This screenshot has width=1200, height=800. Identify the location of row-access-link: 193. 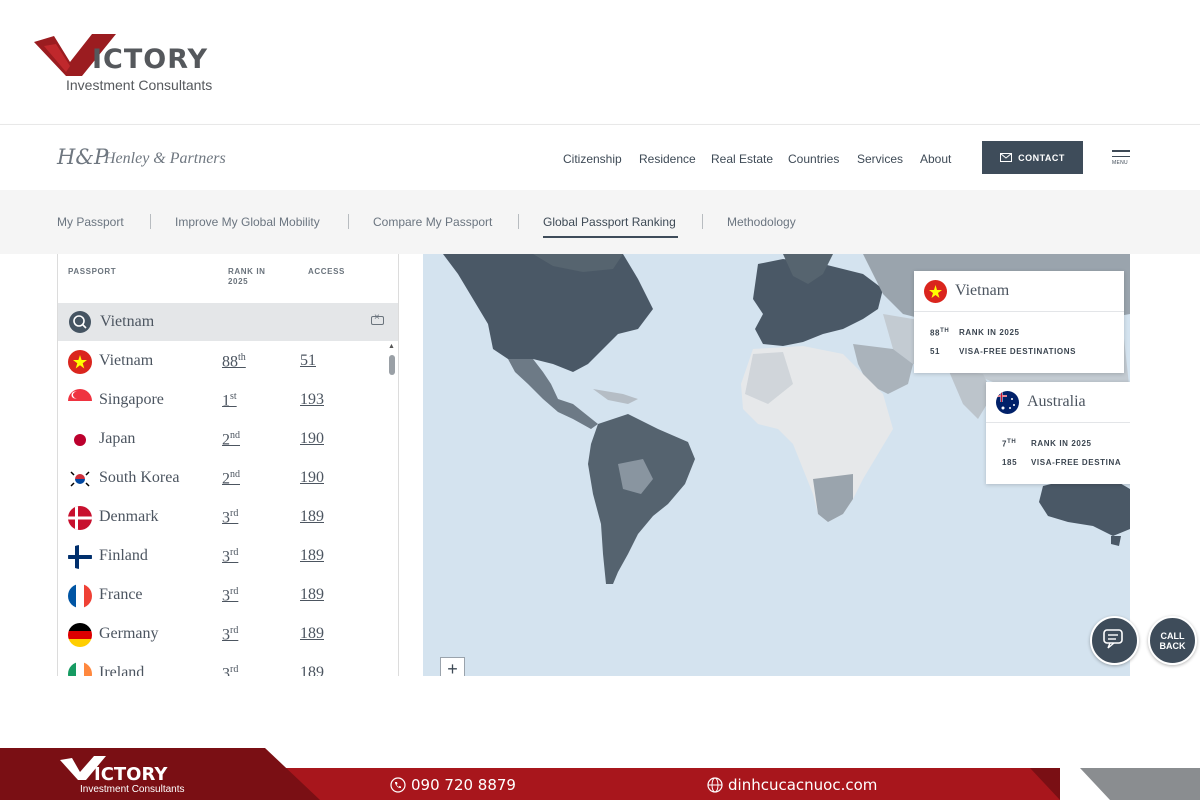
(312, 400).